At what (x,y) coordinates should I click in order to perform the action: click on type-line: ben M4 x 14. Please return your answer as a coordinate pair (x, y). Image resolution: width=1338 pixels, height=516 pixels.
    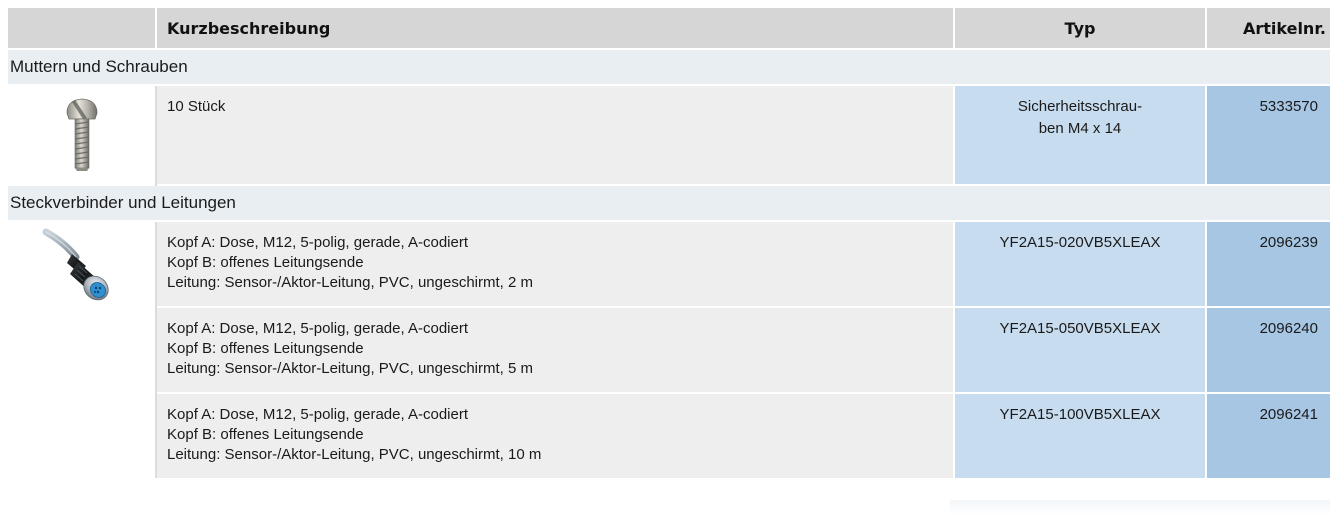
    Looking at the image, I should click on (1080, 128).